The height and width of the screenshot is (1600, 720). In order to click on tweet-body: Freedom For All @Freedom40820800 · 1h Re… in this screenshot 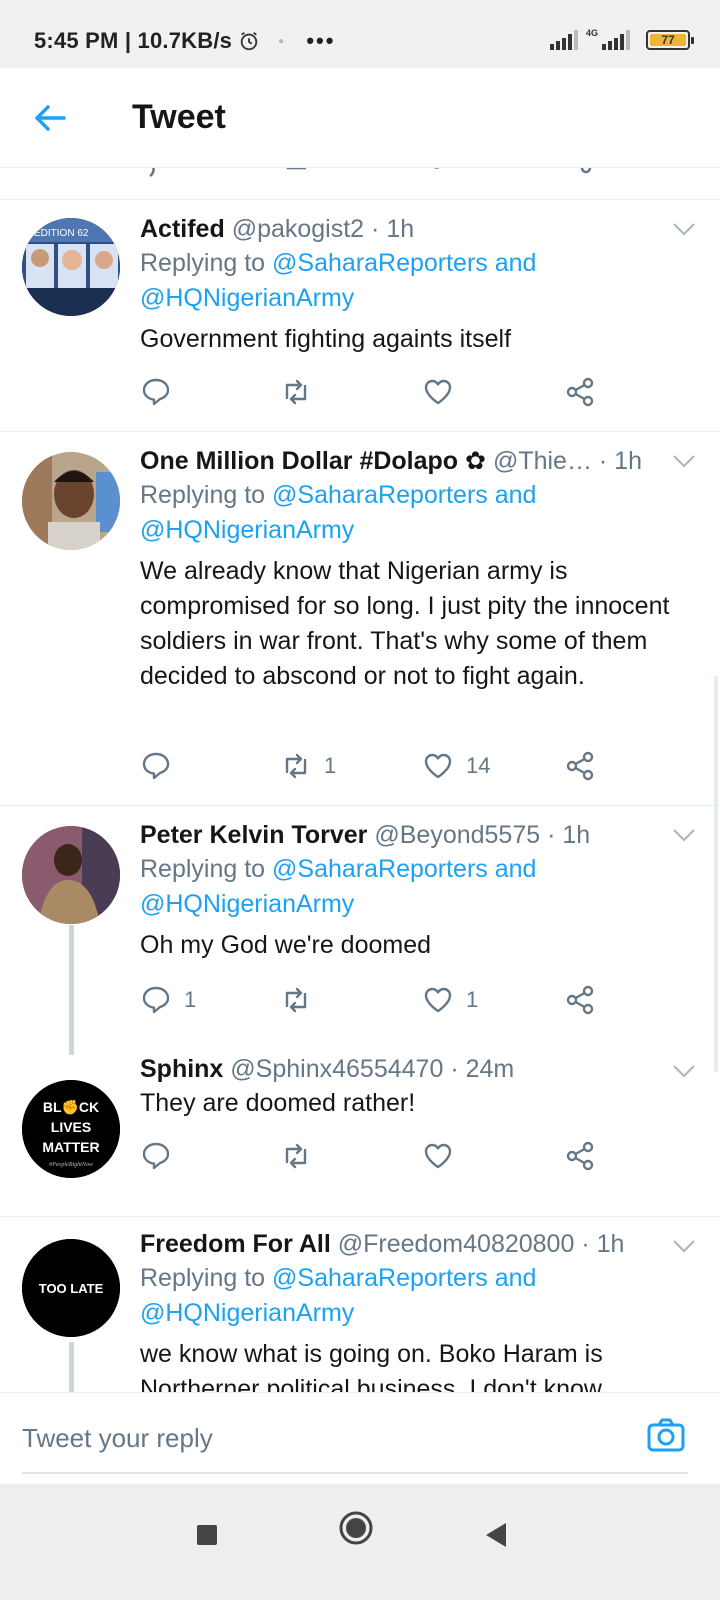, I will do `click(420, 1309)`.